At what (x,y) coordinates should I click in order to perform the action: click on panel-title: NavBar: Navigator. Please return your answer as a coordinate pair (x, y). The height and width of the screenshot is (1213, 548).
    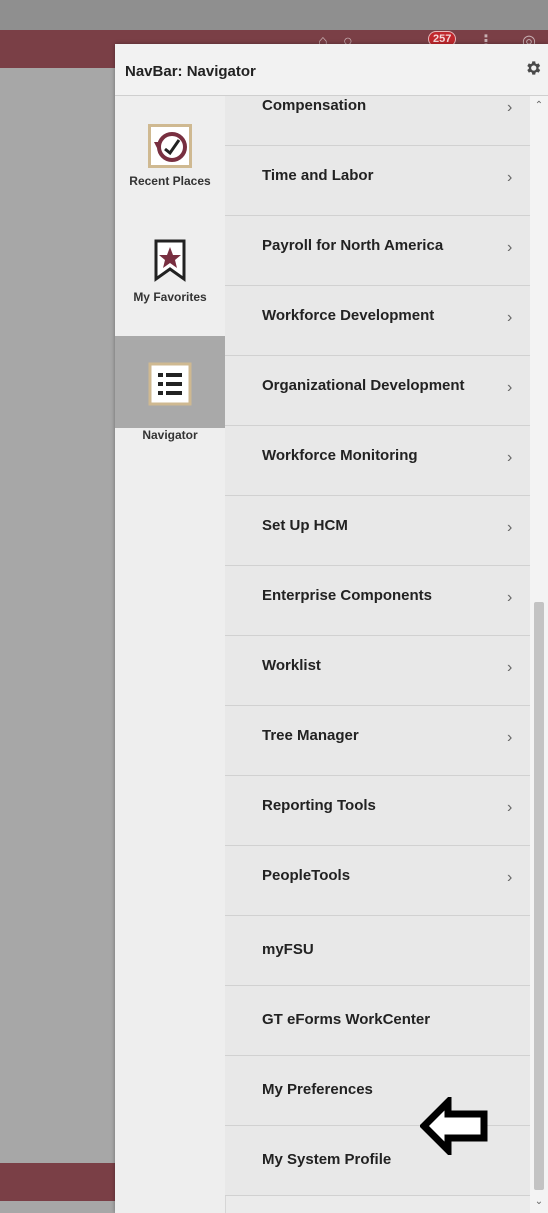
    Looking at the image, I should click on (190, 71).